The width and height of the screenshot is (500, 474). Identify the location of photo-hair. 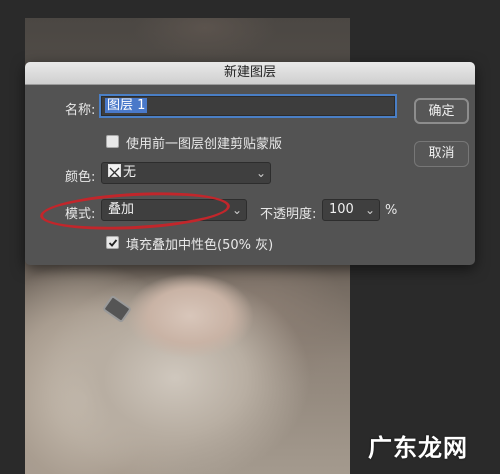
(205, 43).